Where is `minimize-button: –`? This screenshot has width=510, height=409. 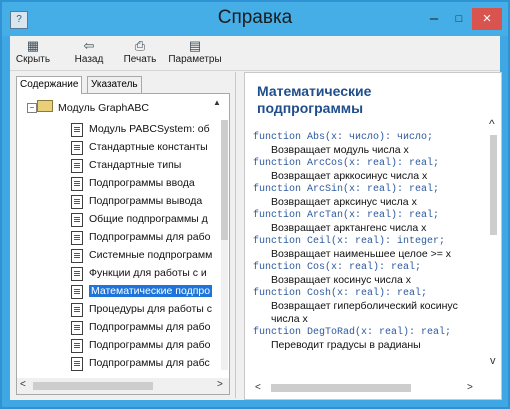
minimize-button: – is located at coordinates (434, 19).